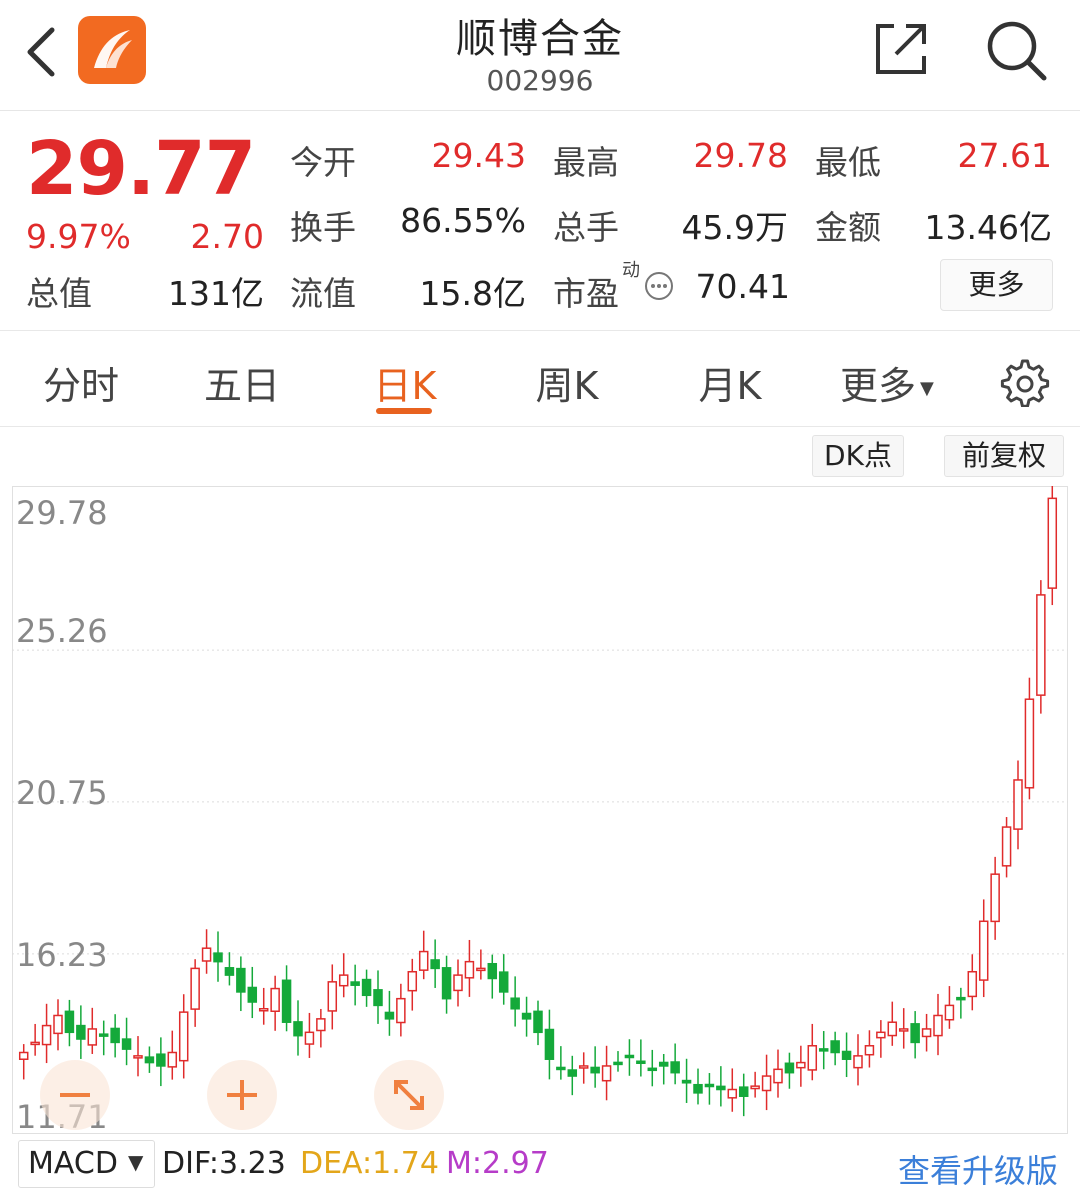 The width and height of the screenshot is (1080, 1196). I want to click on fullscreen-button, so click(409, 1095).